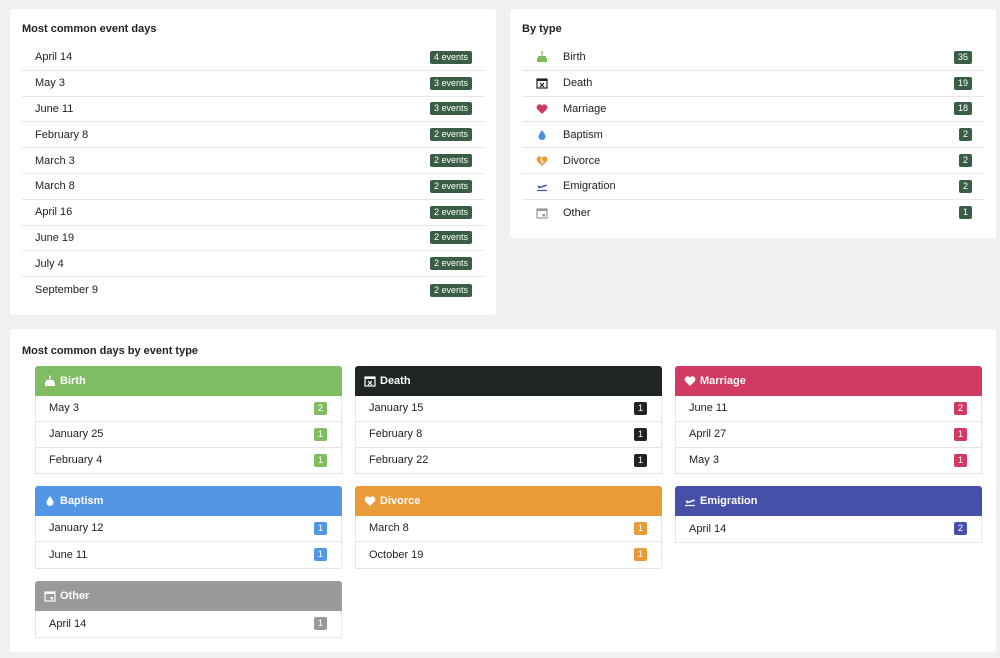 The width and height of the screenshot is (1000, 658). I want to click on type-row-emigration: Emigration 2, so click(753, 187).